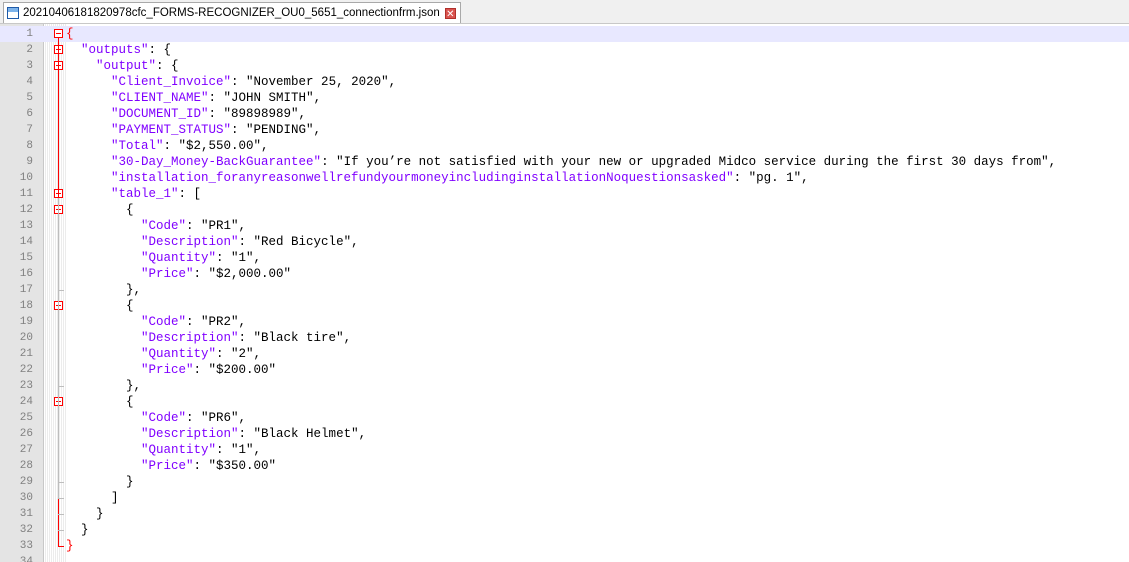 This screenshot has height=562, width=1129. Describe the element at coordinates (160, 98) in the screenshot. I see `json-key: "CLIENT_NAME"` at that location.